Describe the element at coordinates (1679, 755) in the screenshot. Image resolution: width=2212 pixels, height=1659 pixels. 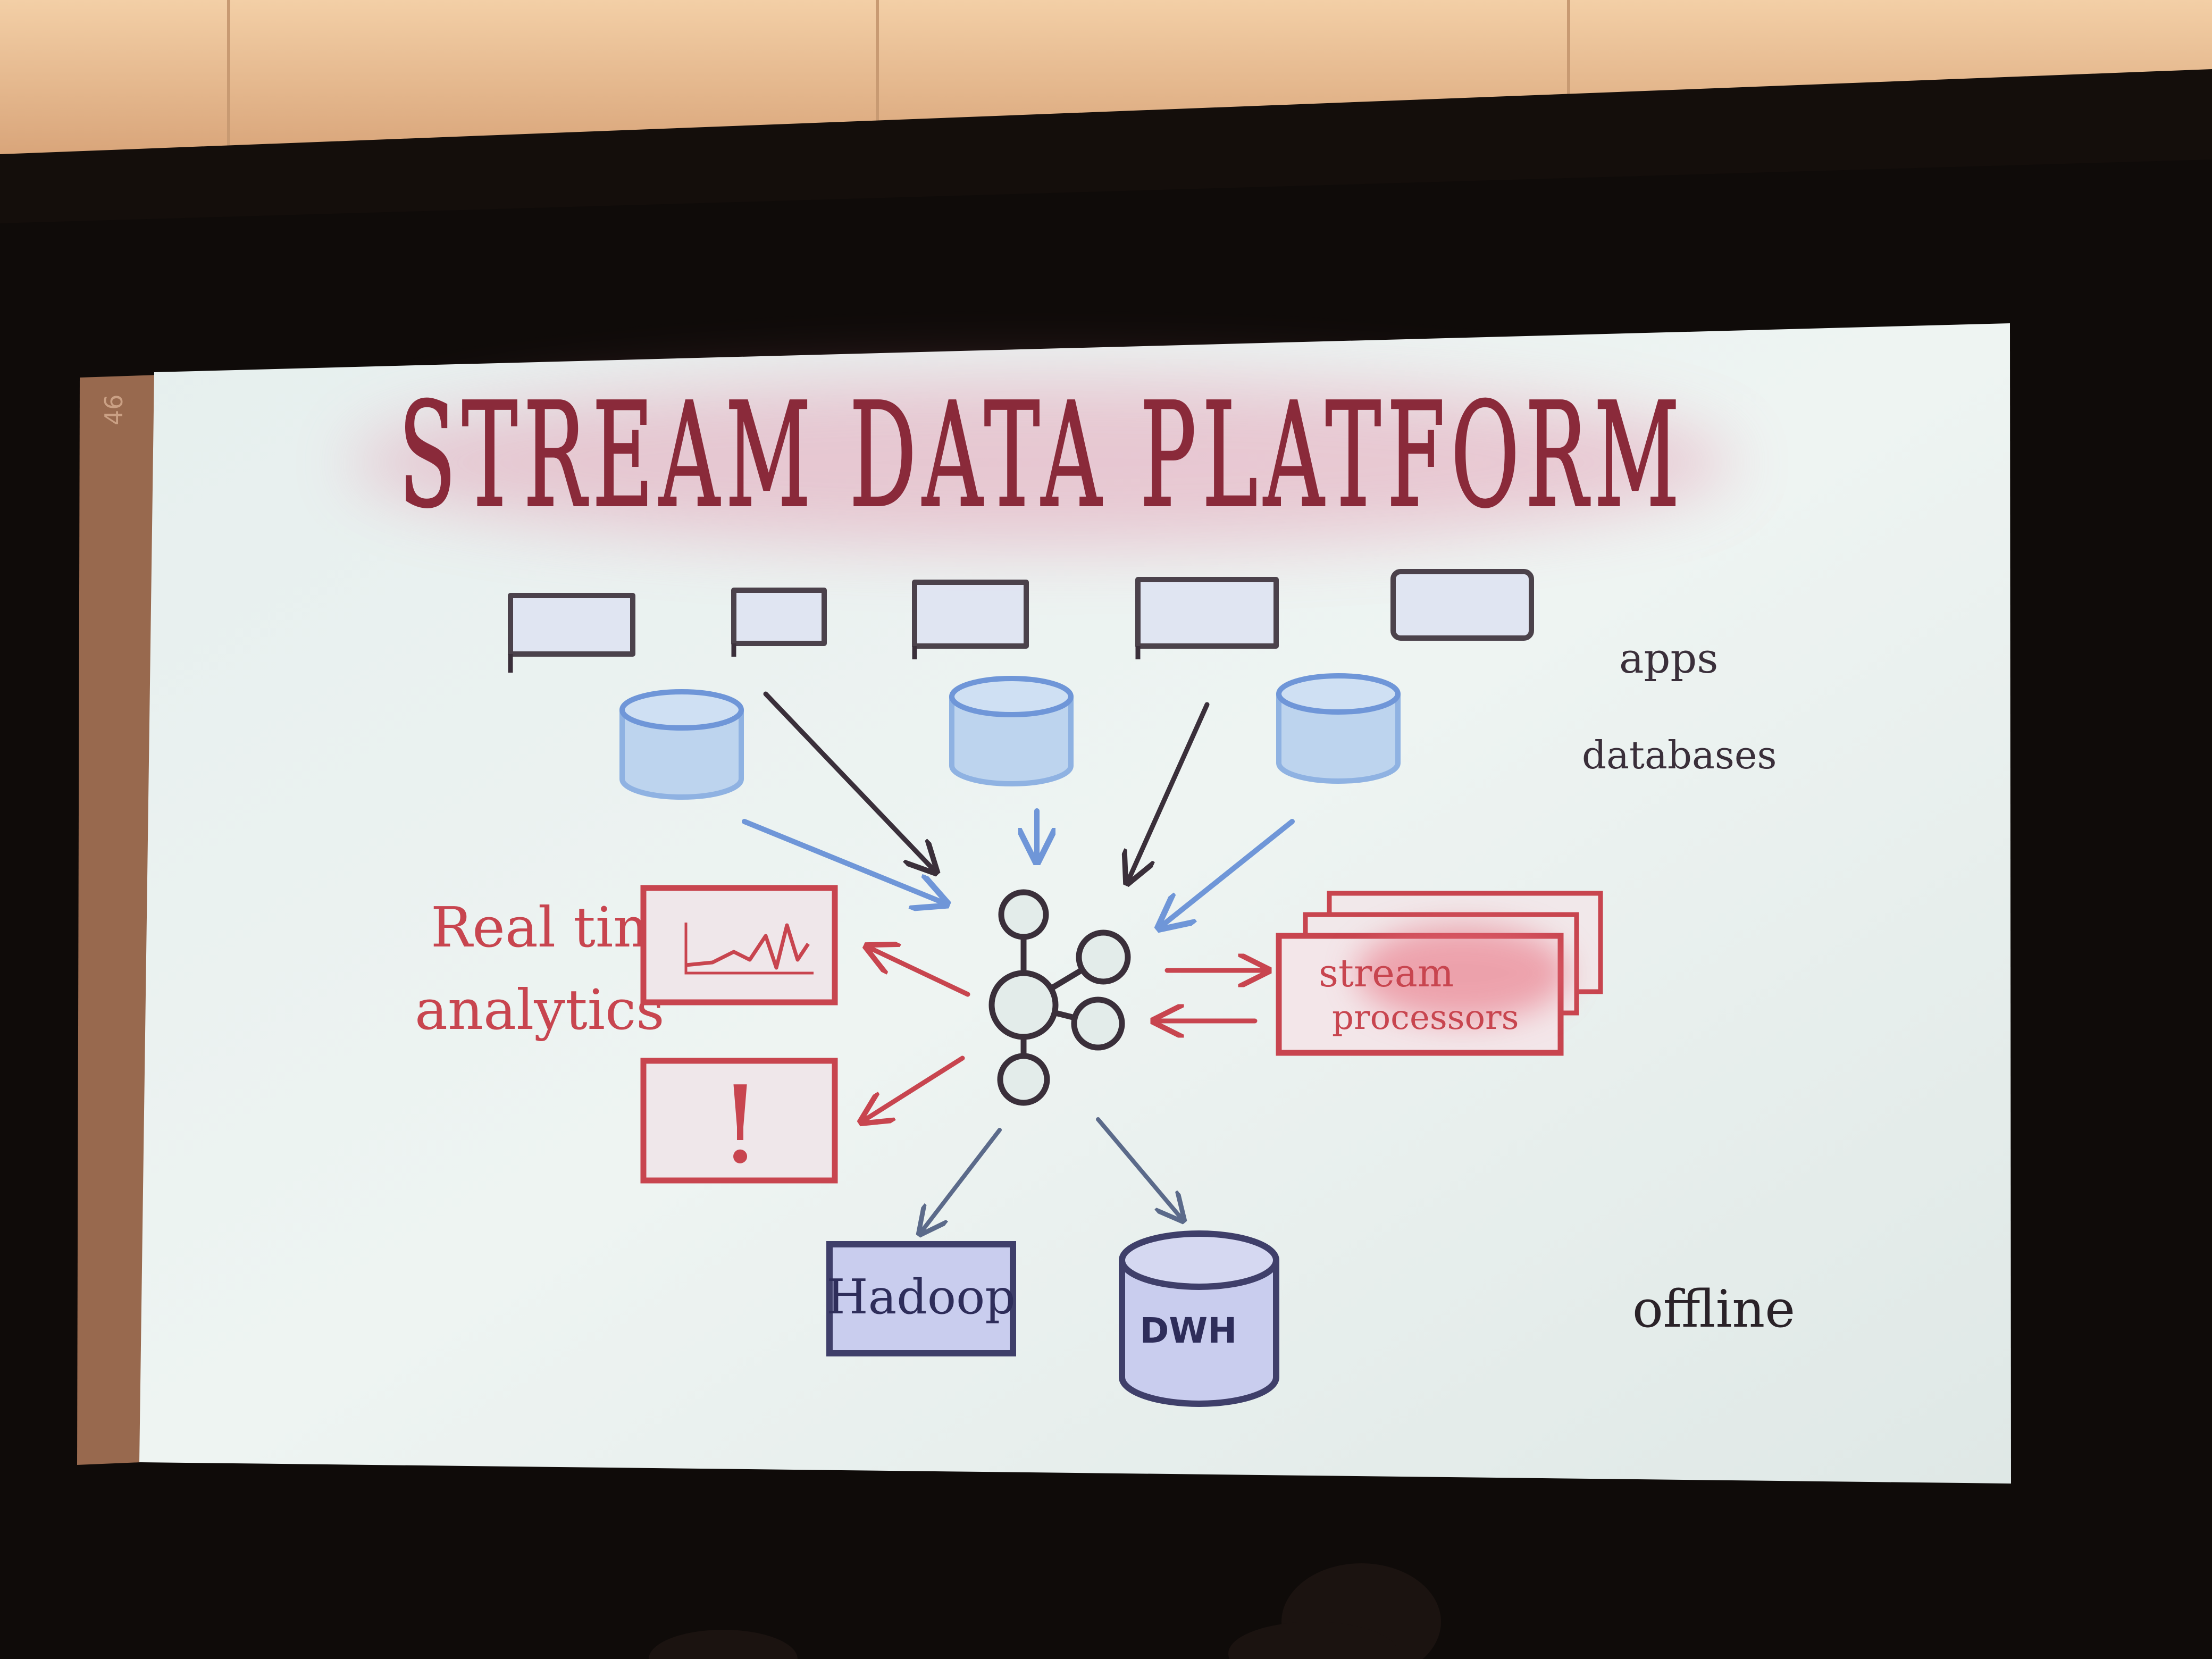
I see `databases-label: databases` at that location.